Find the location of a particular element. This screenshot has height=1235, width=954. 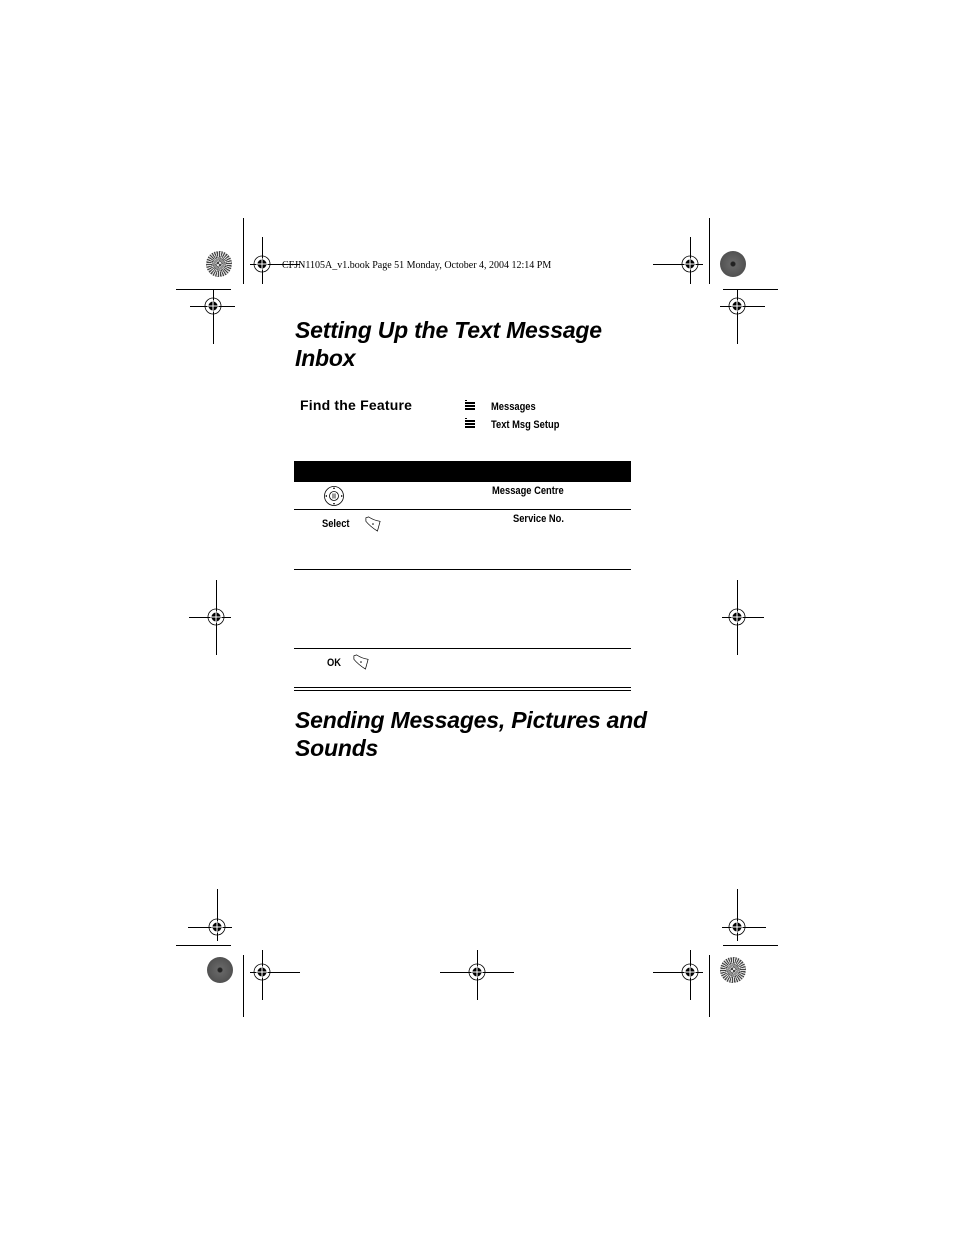

title-line: Sounds is located at coordinates (337, 748).